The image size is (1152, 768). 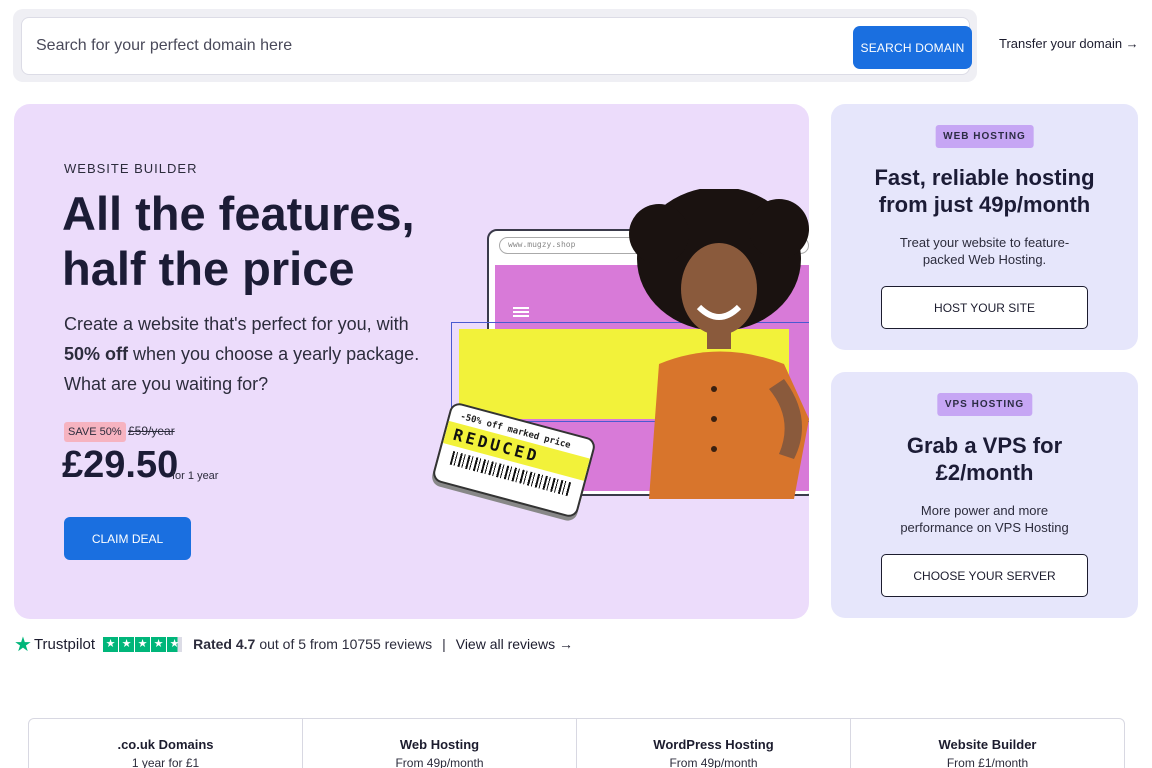 What do you see at coordinates (987, 762) in the screenshot?
I see `product-tab-price: From £1/month` at bounding box center [987, 762].